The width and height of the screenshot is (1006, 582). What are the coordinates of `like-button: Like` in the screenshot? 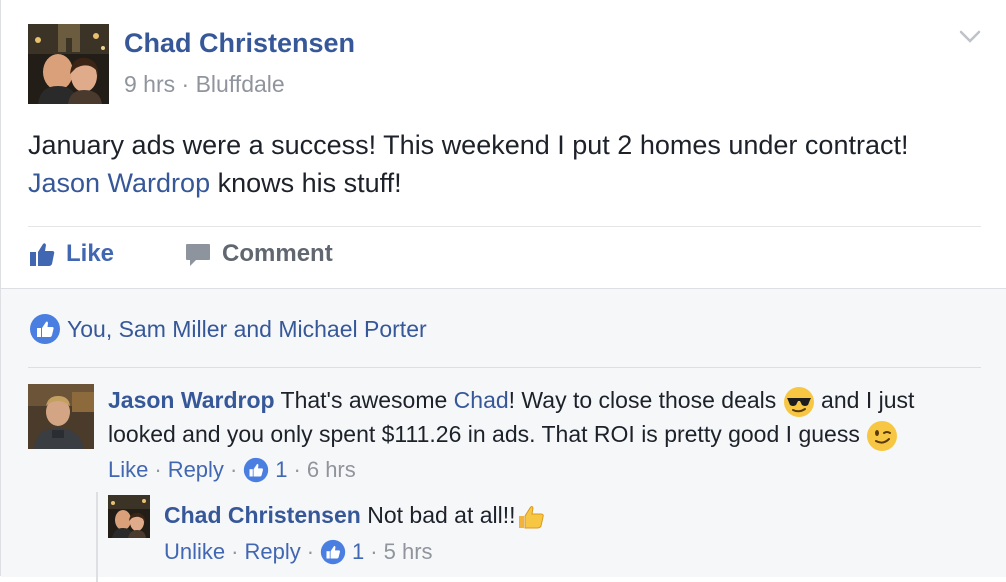 It's located at (71, 254).